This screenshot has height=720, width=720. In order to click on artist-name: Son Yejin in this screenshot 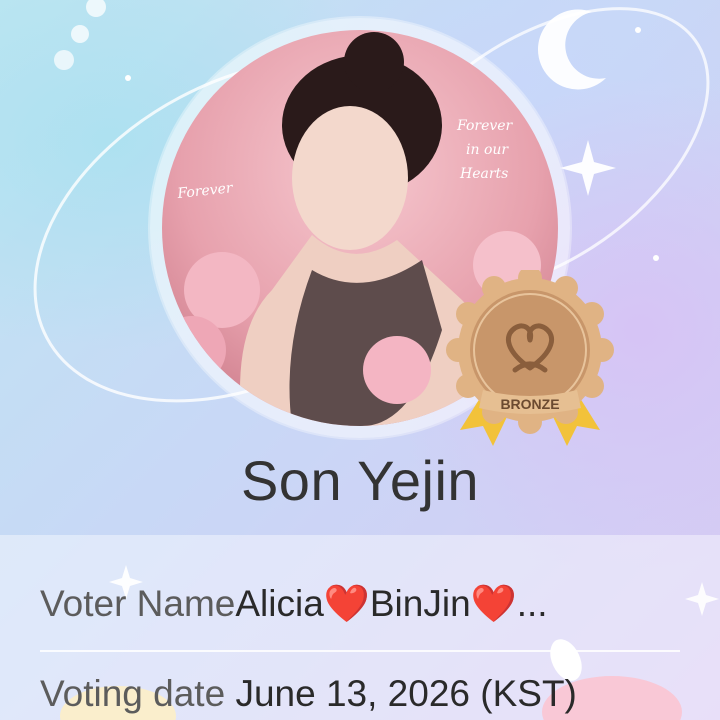, I will do `click(360, 480)`.